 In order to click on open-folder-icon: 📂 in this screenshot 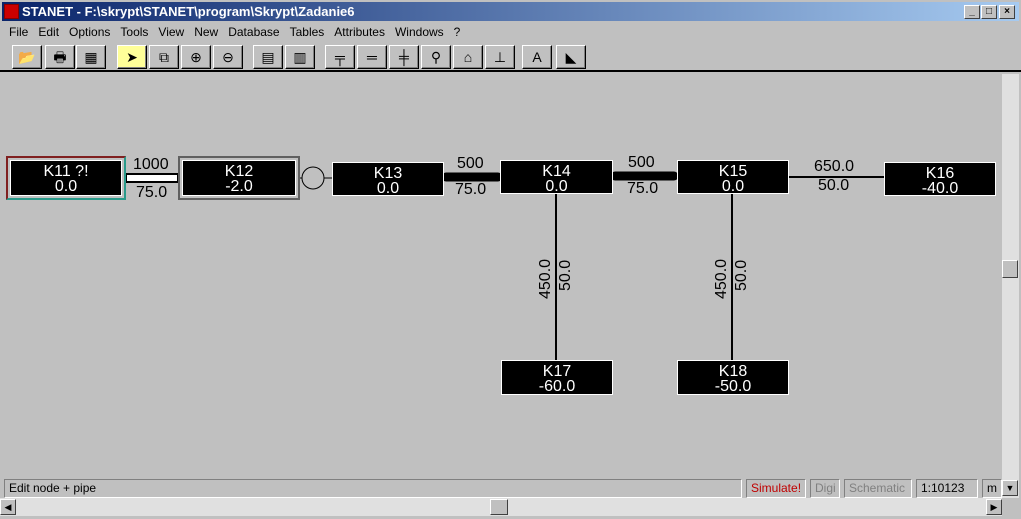, I will do `click(27, 57)`.